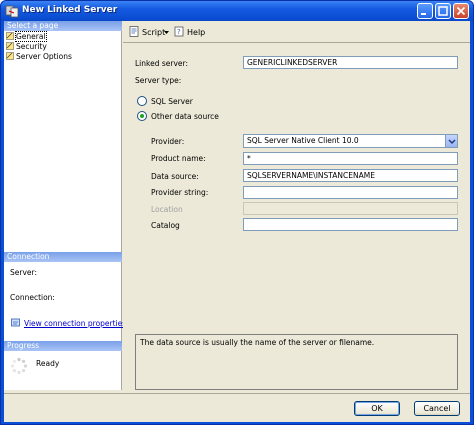  Describe the element at coordinates (296, 32) in the screenshot. I see `toolbar: Script ? Help` at that location.